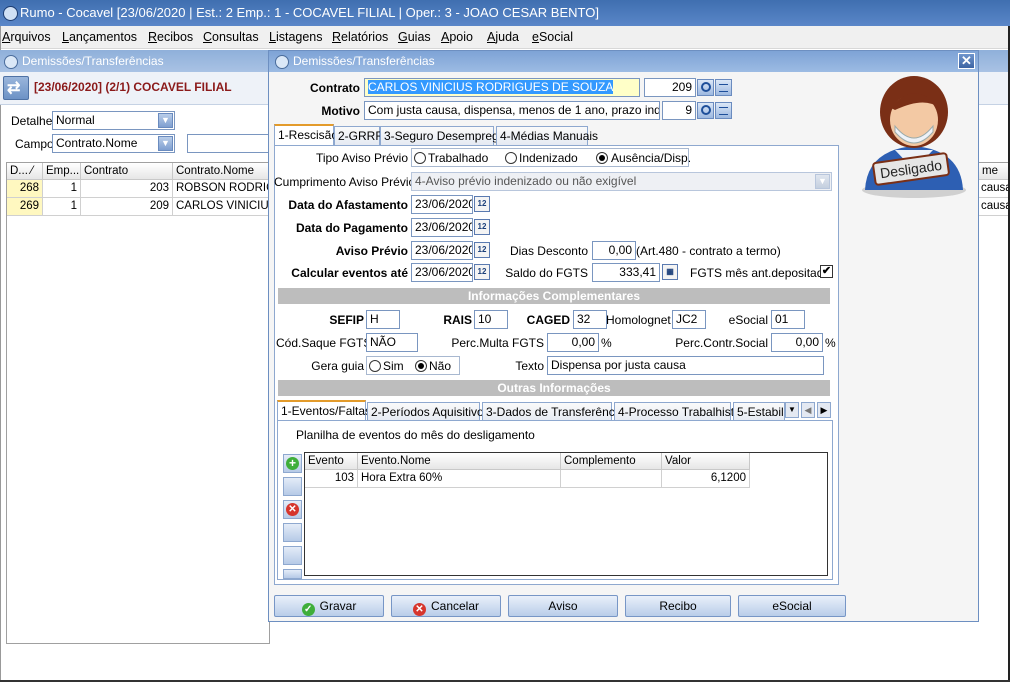  I want to click on transfer-arrows-icon, so click(16, 88).